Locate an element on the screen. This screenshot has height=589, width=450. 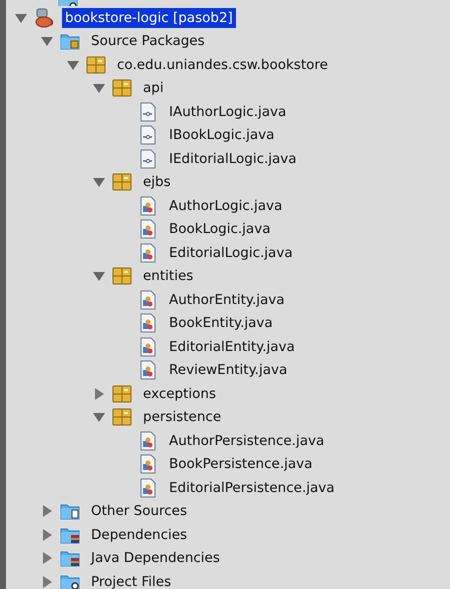
coffee-cup-icon is located at coordinates (44, 18).